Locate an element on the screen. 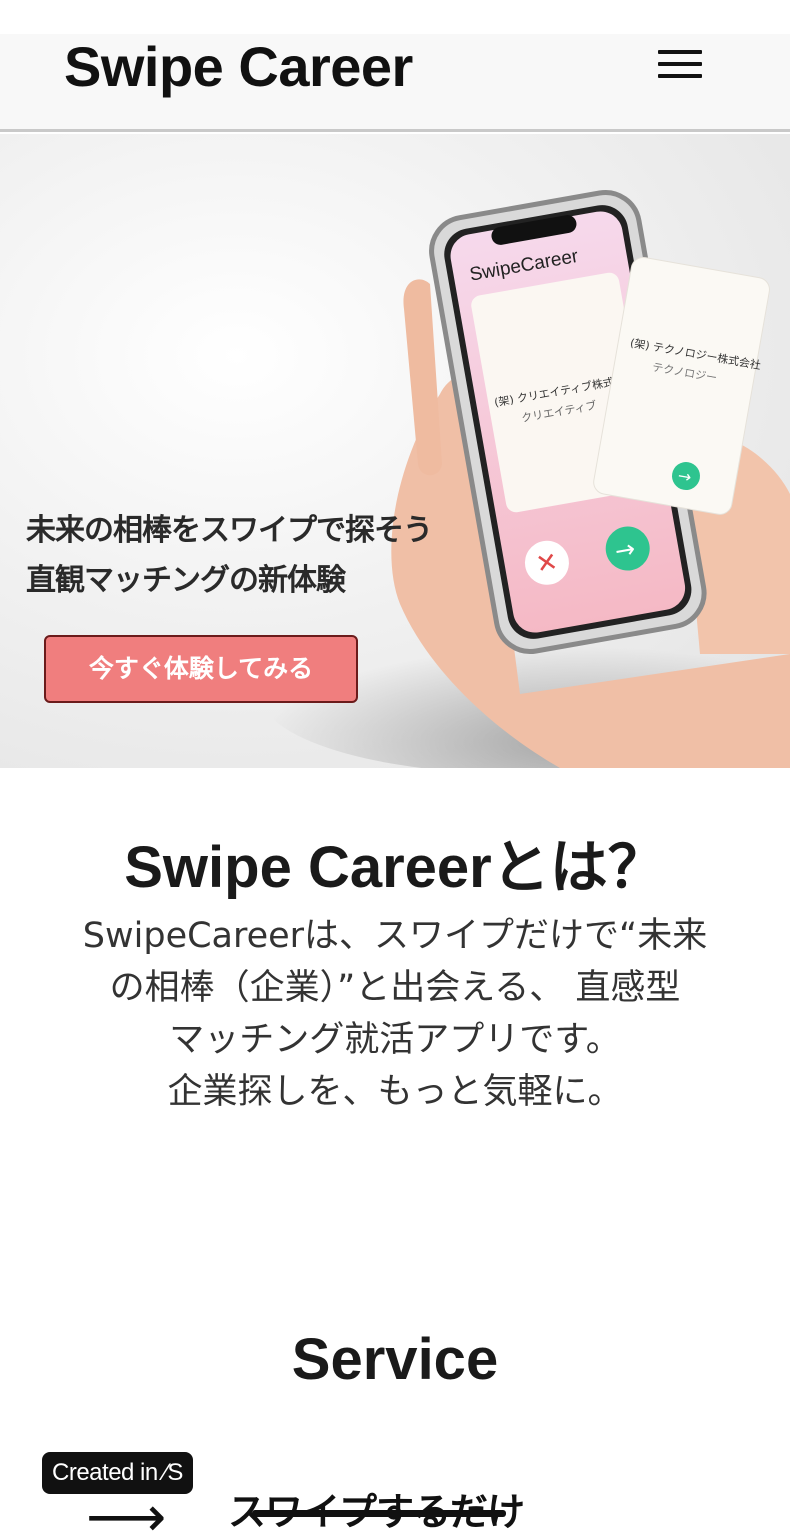  about-line: 企業探しを、もっと気軽に。 is located at coordinates (395, 1092).